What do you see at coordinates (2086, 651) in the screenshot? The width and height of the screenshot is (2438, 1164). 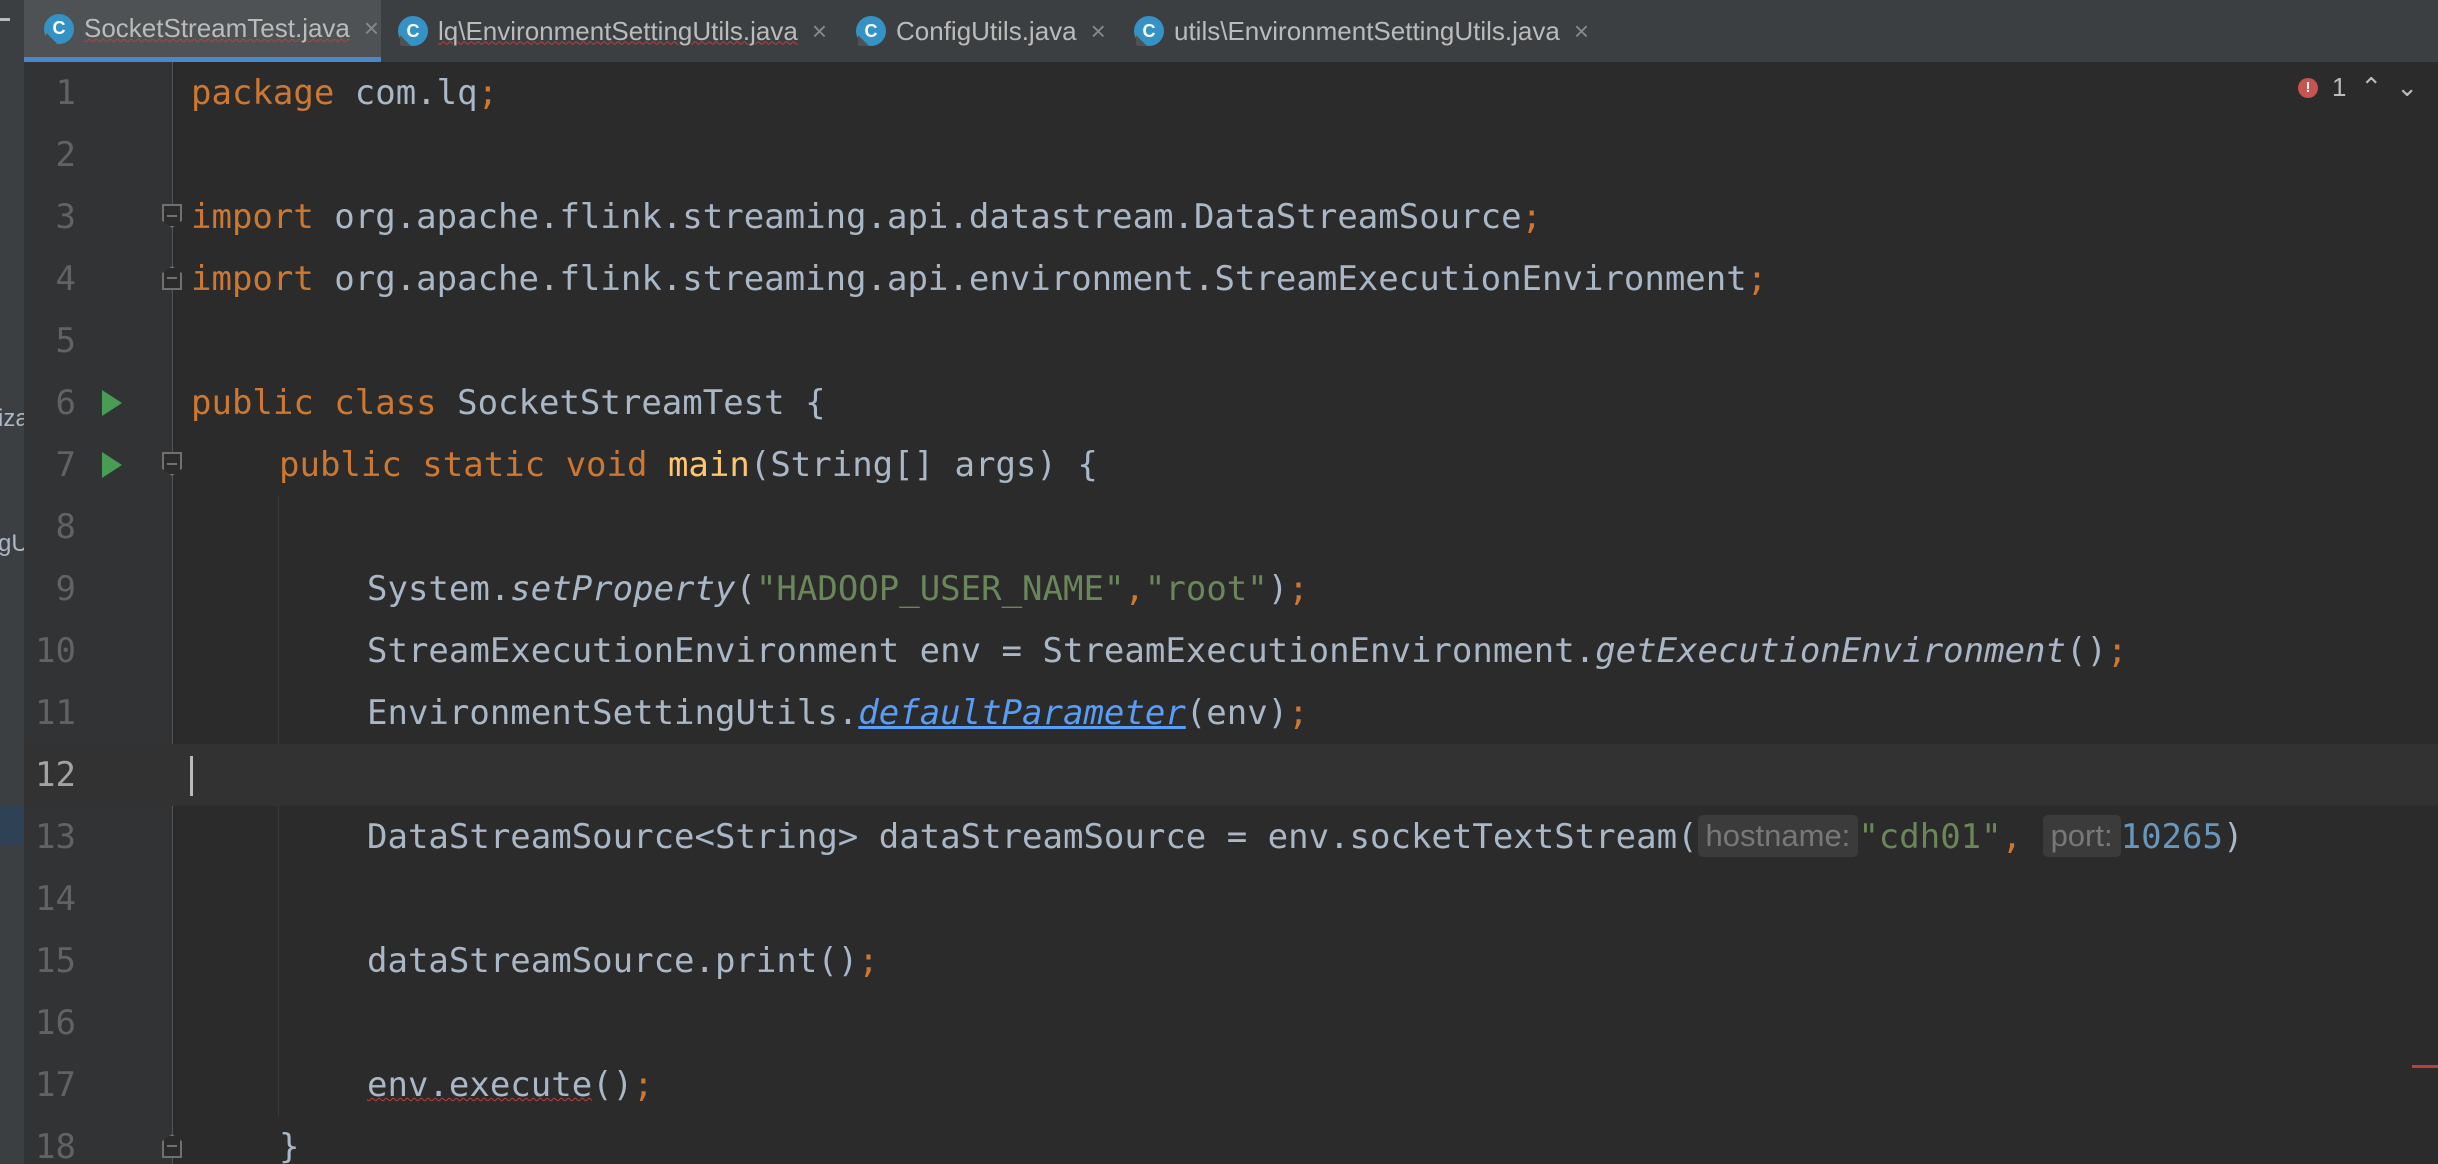 I see `token-text: ()` at bounding box center [2086, 651].